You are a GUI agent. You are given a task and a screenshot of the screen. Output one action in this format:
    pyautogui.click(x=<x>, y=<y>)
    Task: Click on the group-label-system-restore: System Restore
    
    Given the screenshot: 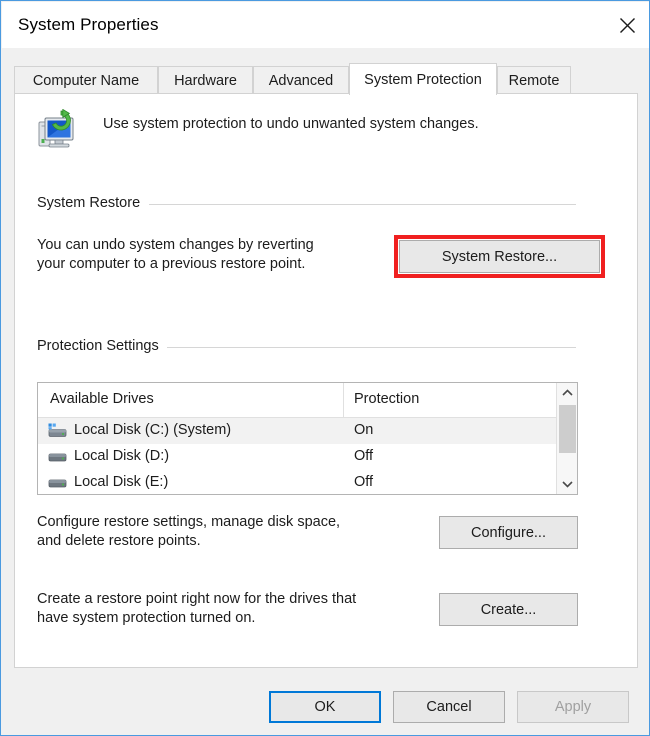 What is the action you would take?
    pyautogui.click(x=93, y=203)
    